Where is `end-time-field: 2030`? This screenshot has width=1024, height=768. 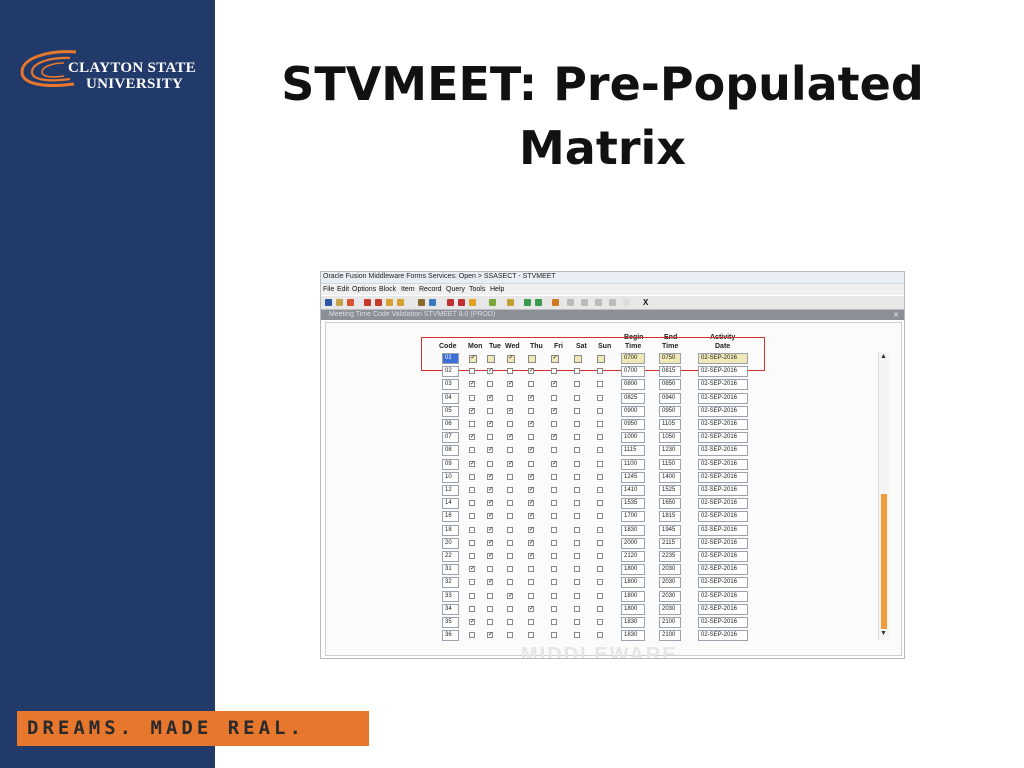
end-time-field: 2030 is located at coordinates (670, 582).